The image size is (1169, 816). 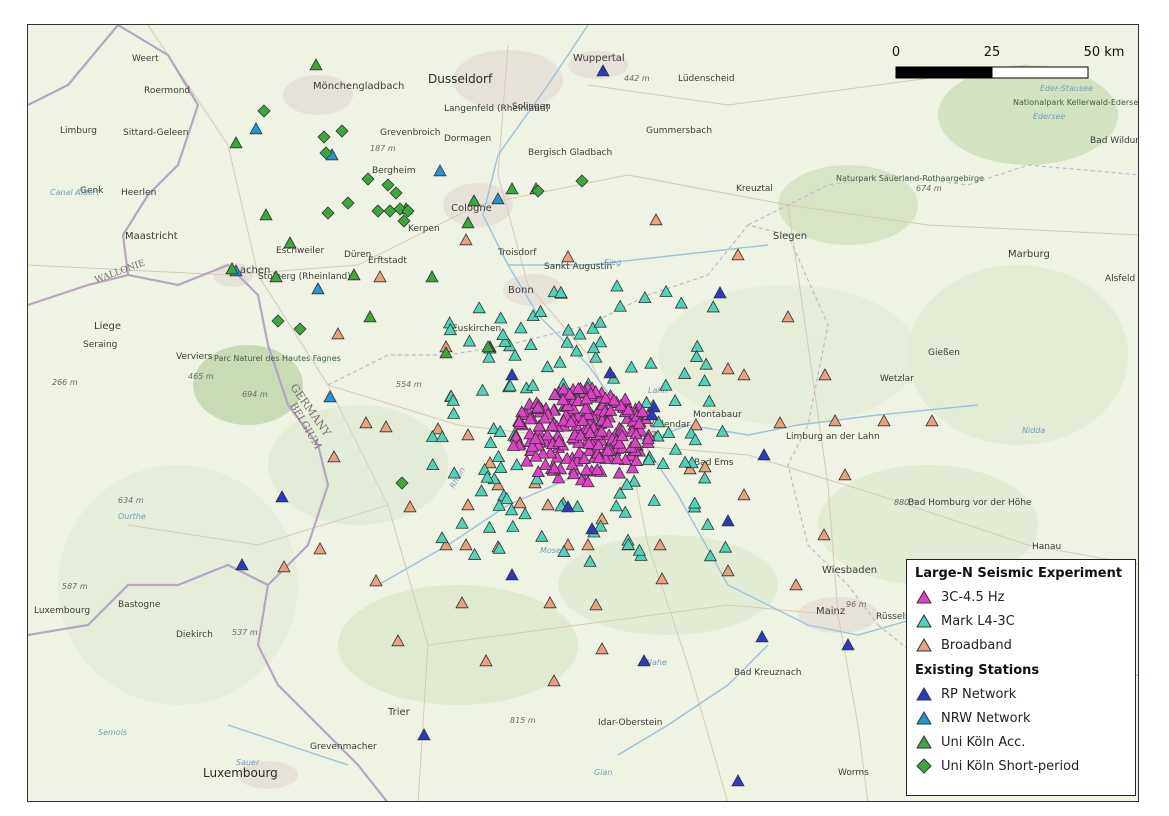 I want to click on svg-text: Troisdorf, so click(x=517, y=253).